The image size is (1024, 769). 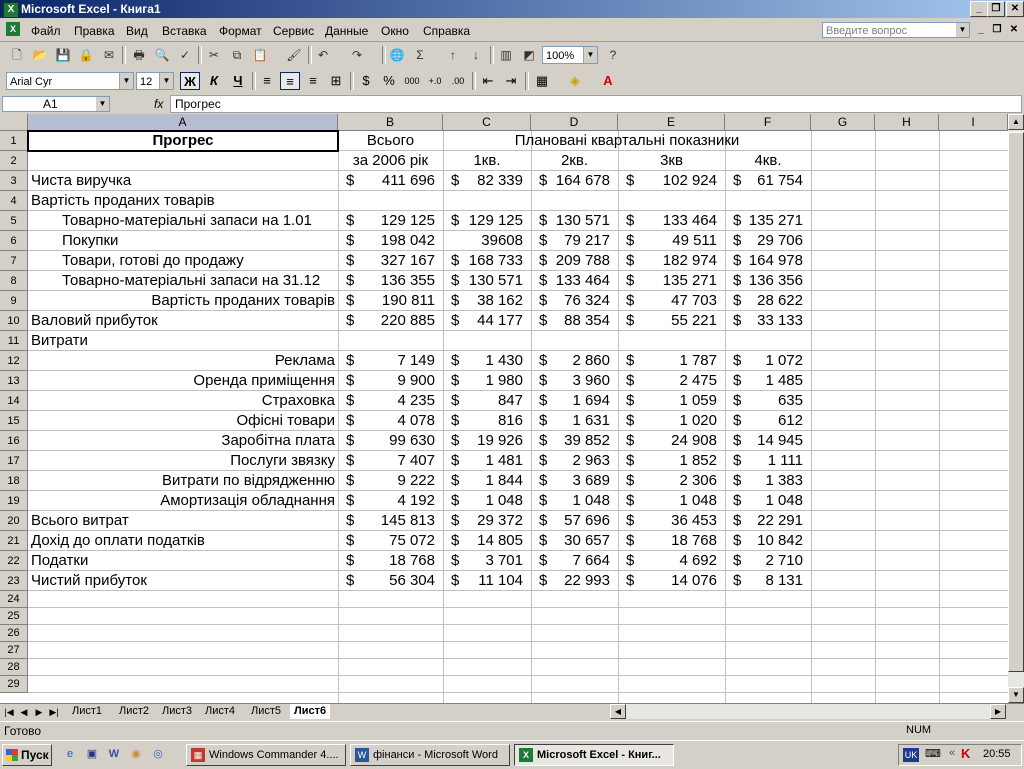 I want to click on value-cell-f: 136 356, so click(x=764, y=281).